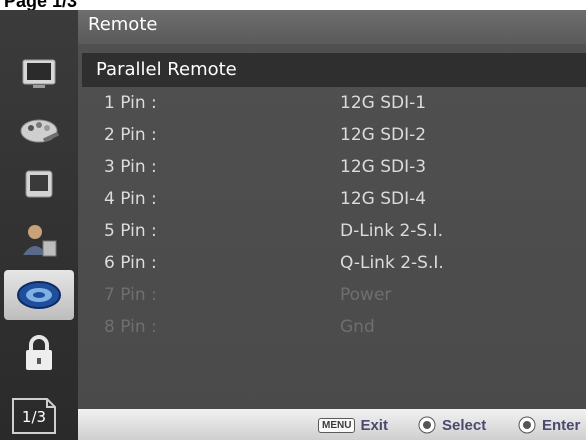  I want to click on lock-icon, so click(39, 352).